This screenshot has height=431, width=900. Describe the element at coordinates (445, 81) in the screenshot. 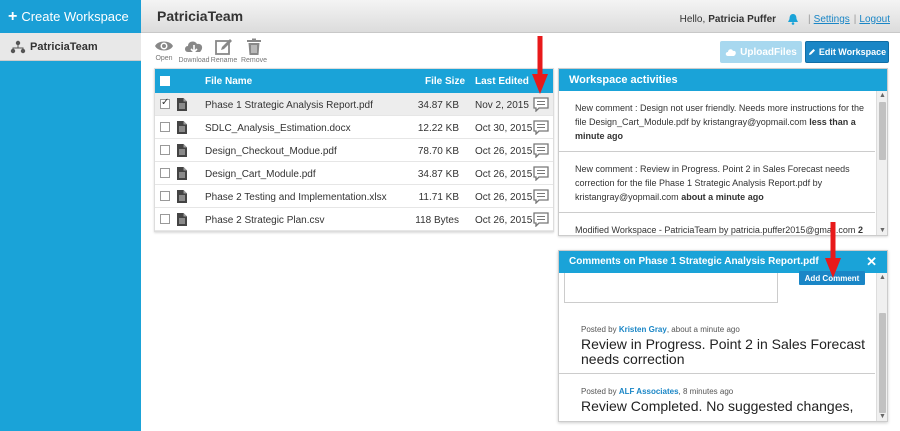

I see `column-header-size: File Size` at that location.